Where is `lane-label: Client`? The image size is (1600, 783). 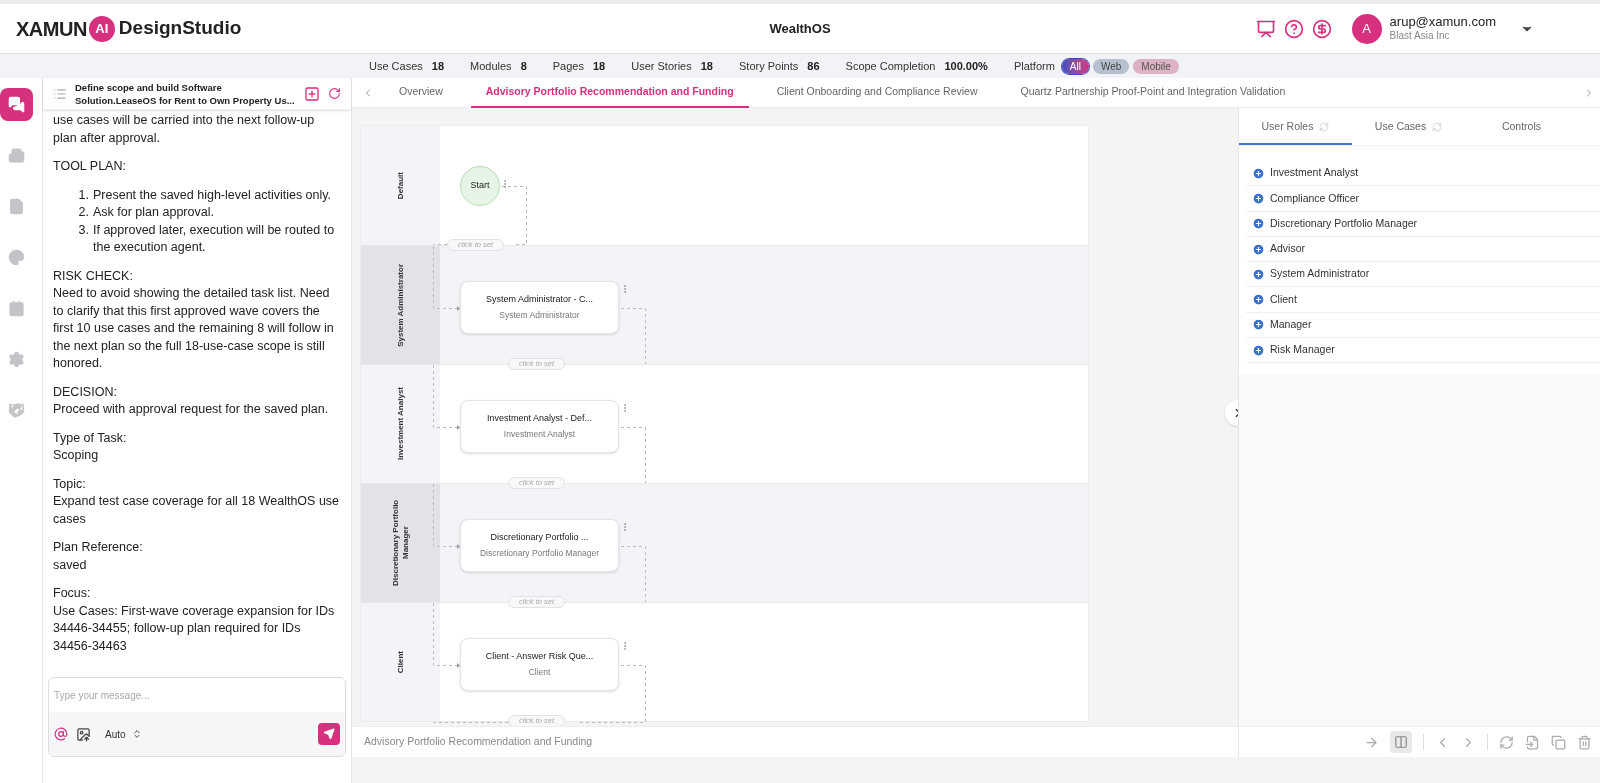
lane-label: Client is located at coordinates (400, 662).